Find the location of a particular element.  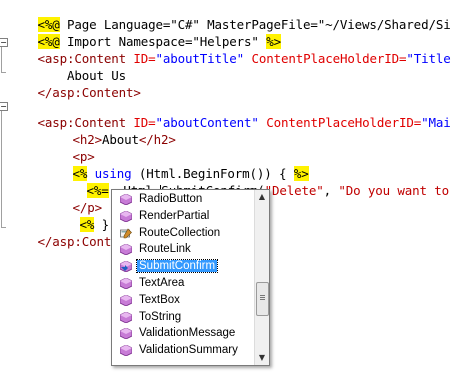

completion-item-textarea: TextArea is located at coordinates (182, 283).